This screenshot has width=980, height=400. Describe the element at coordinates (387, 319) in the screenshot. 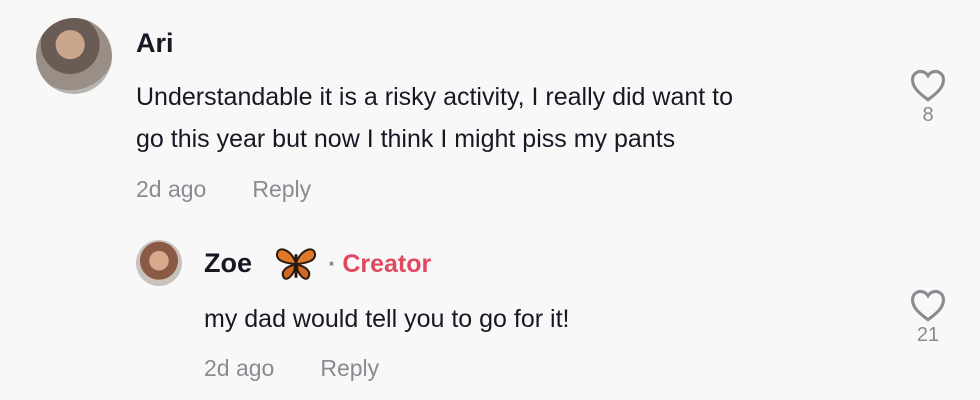

I see `reply-text: my dad would tell you to go for it!` at that location.